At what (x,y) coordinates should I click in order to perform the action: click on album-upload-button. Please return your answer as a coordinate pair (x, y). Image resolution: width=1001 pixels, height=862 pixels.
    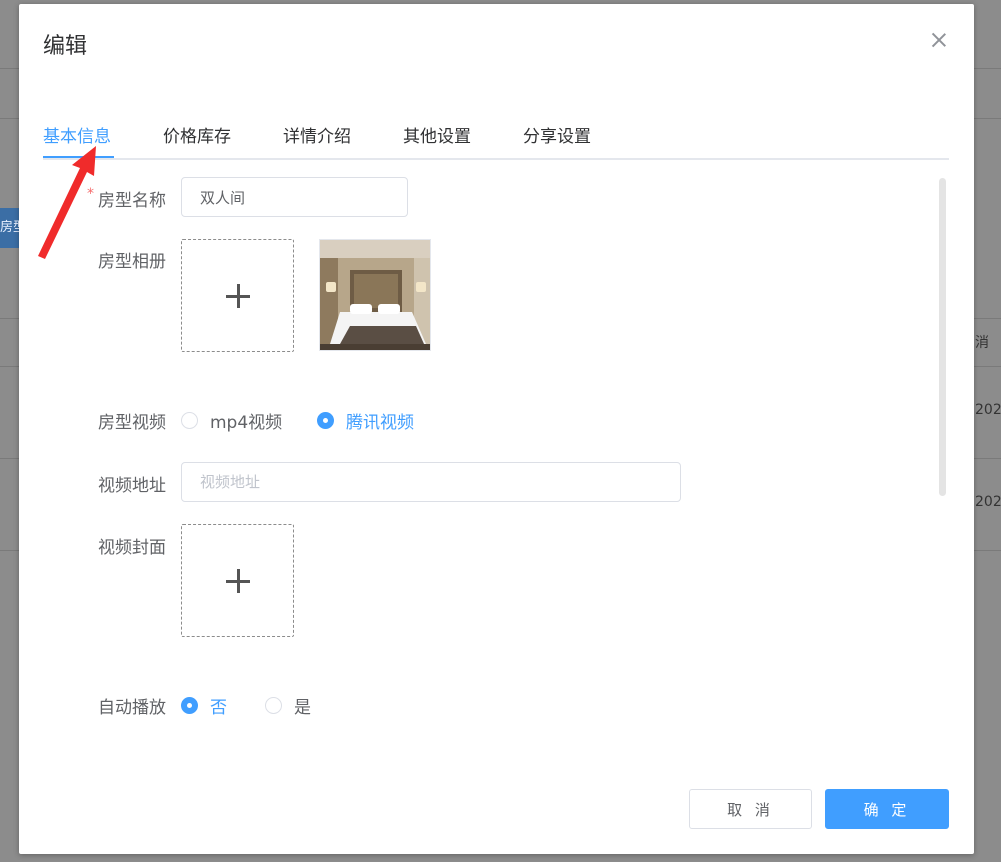
    Looking at the image, I should click on (237, 295).